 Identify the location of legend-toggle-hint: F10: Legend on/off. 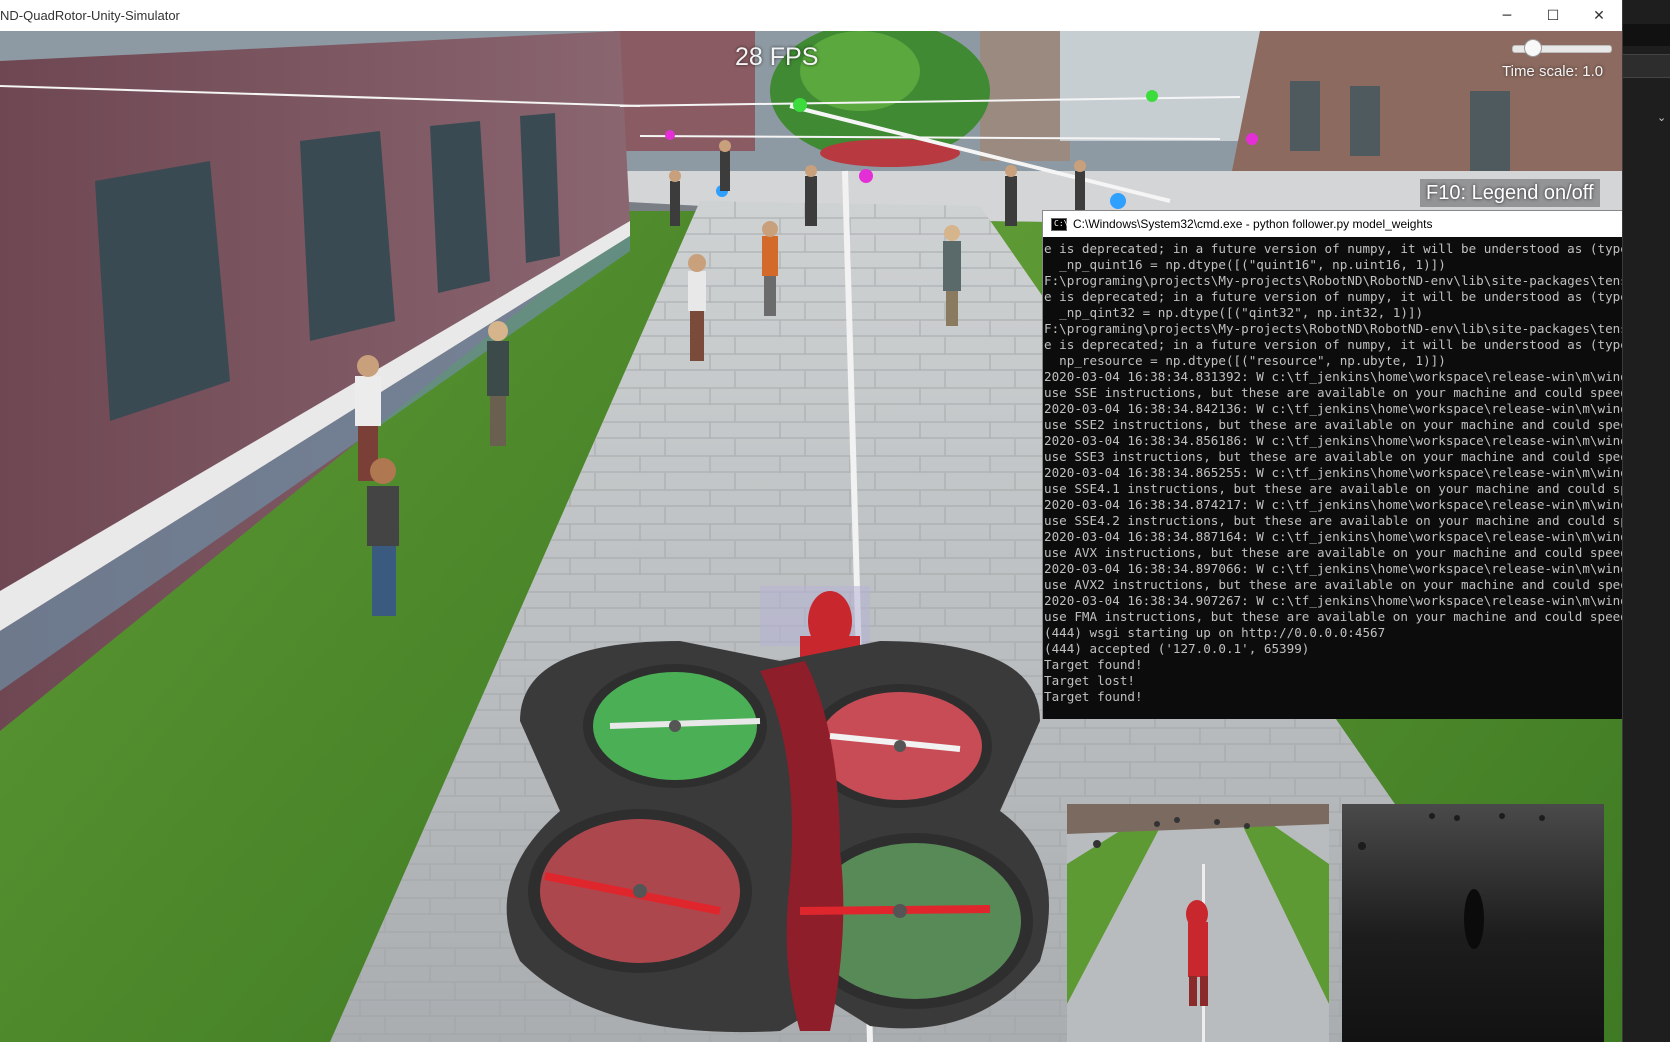
(1510, 193).